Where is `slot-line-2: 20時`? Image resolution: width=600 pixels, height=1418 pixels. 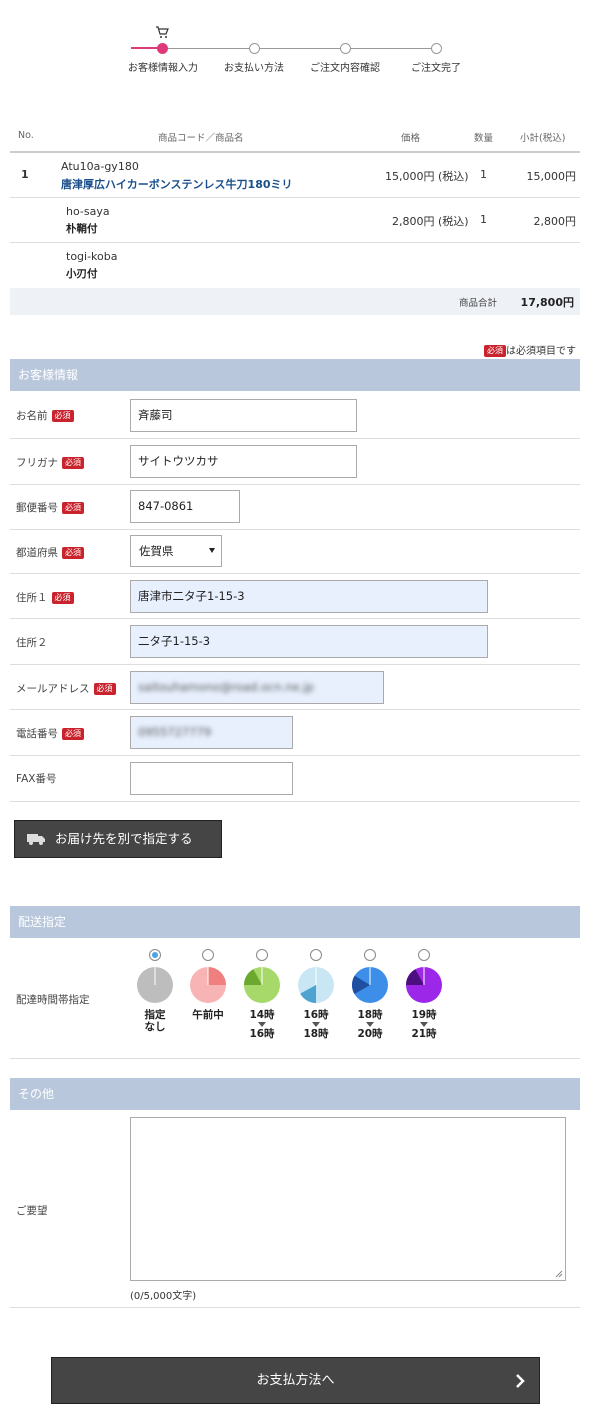
slot-line-2: 20時 is located at coordinates (370, 1034).